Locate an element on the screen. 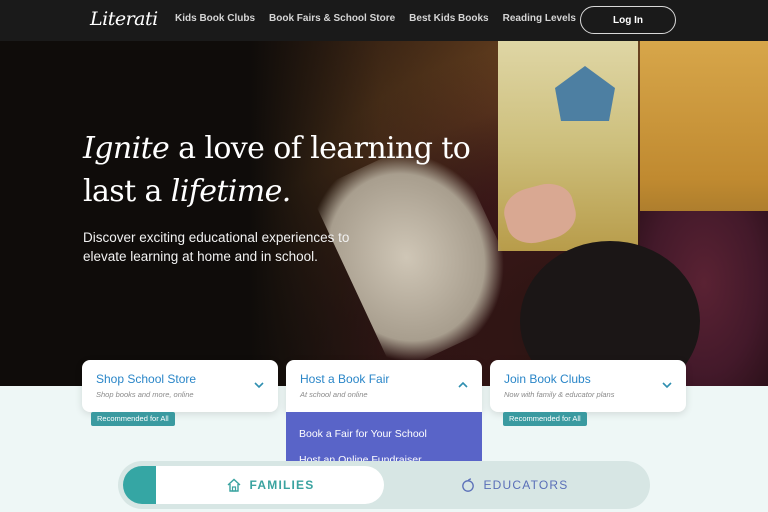 This screenshot has height=512, width=768. card-subtitle: At school and online is located at coordinates (334, 394).